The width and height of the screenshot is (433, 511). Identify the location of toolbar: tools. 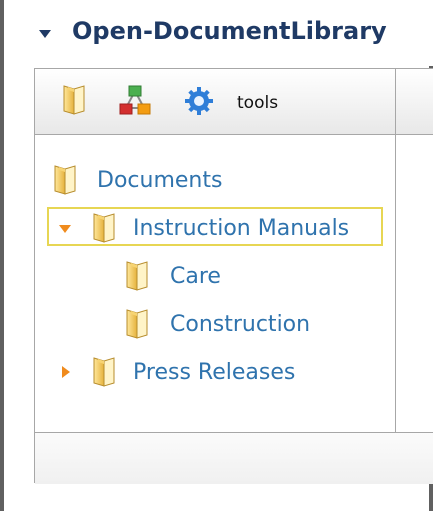
(215, 102).